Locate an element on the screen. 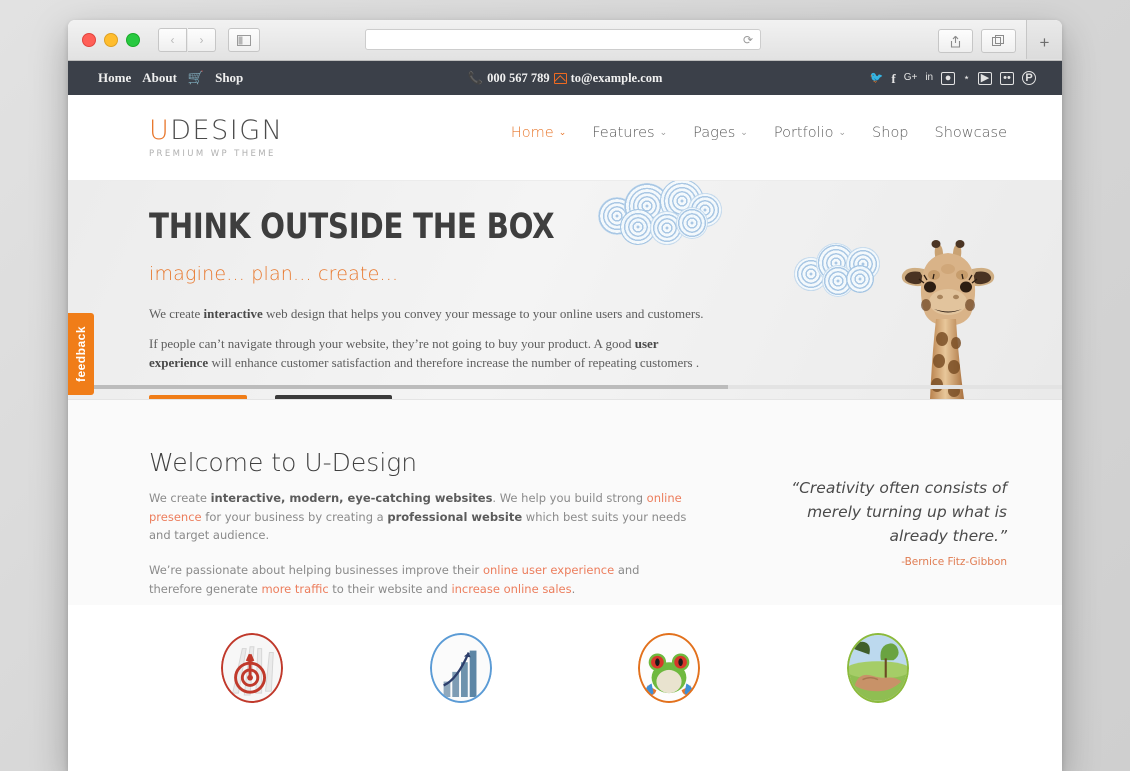 This screenshot has height=771, width=1130. nav-label-features: Features is located at coordinates (623, 133).